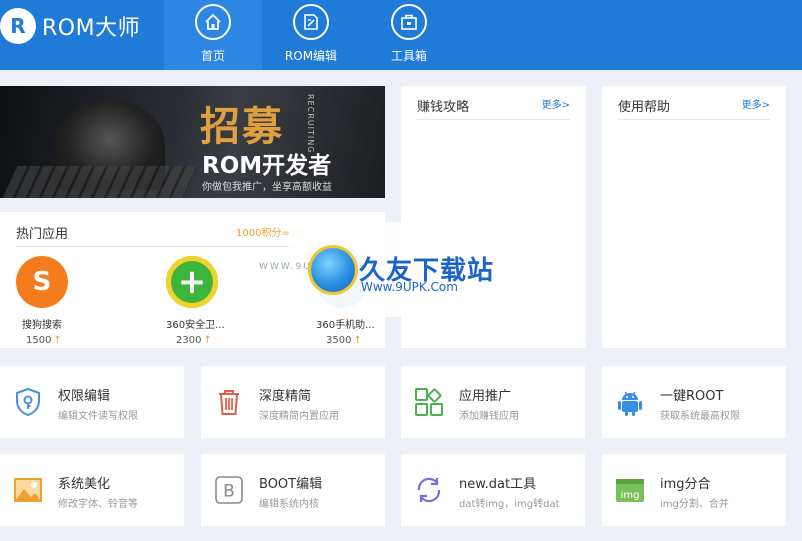 This screenshot has height=541, width=802. I want to click on earn-guide-title: 赚钱攻略, so click(443, 107).